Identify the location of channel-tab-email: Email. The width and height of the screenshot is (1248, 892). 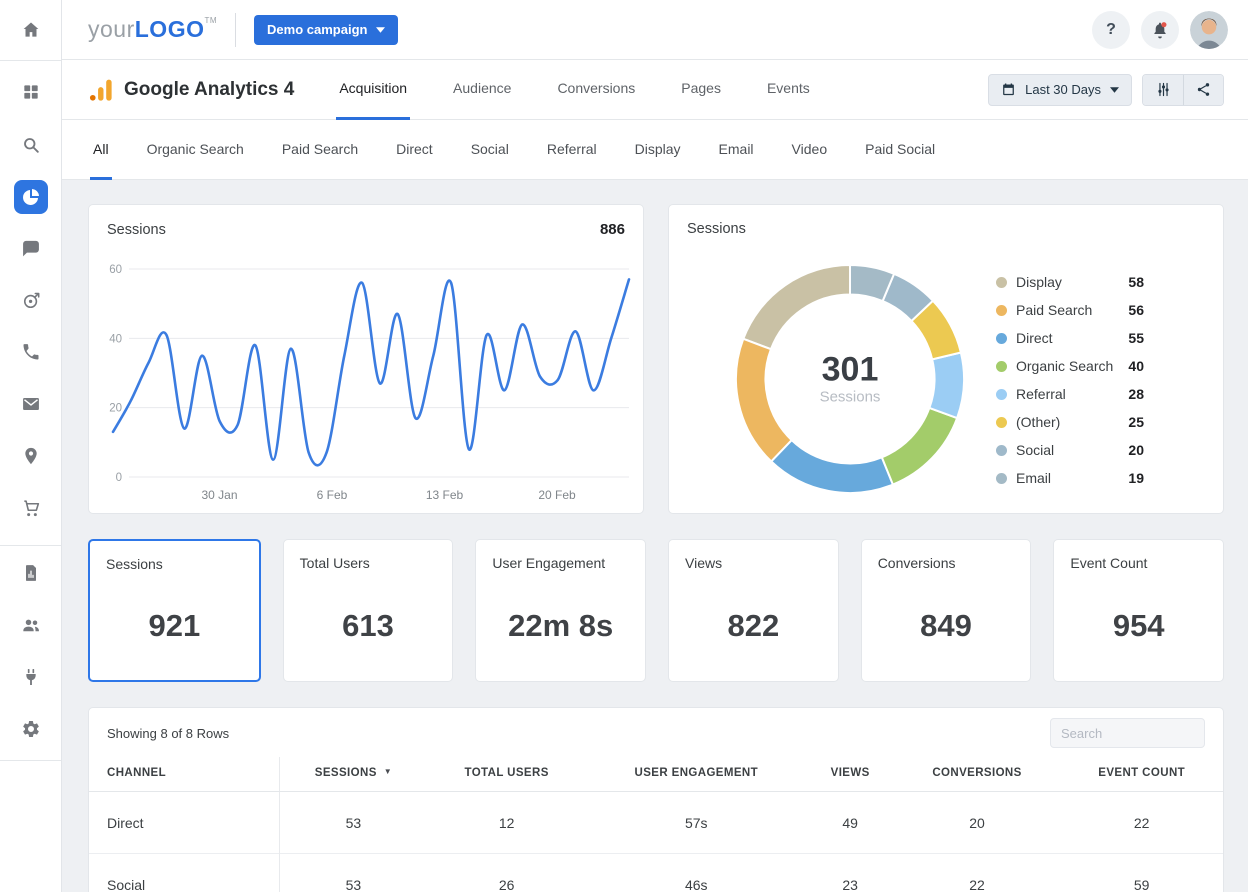
(736, 150).